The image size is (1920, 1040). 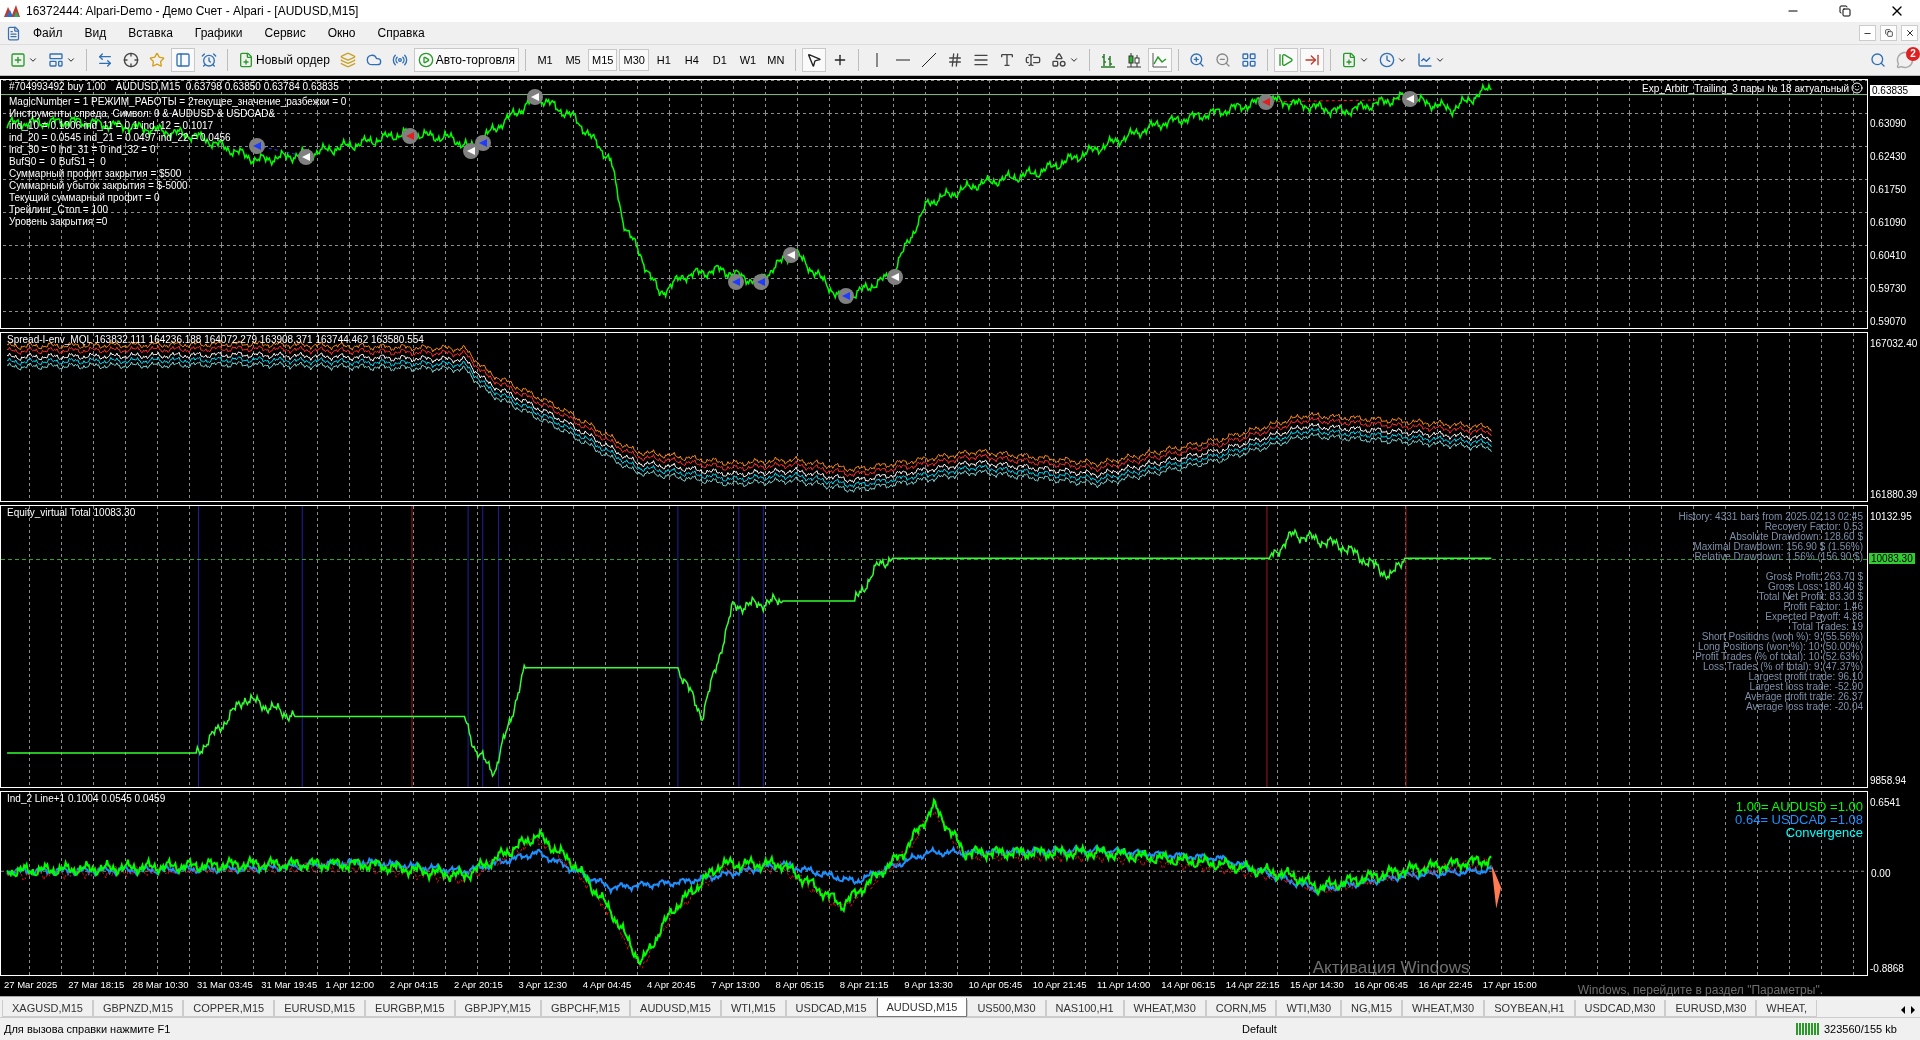 I want to click on timeframe-button: MN, so click(x=775, y=60).